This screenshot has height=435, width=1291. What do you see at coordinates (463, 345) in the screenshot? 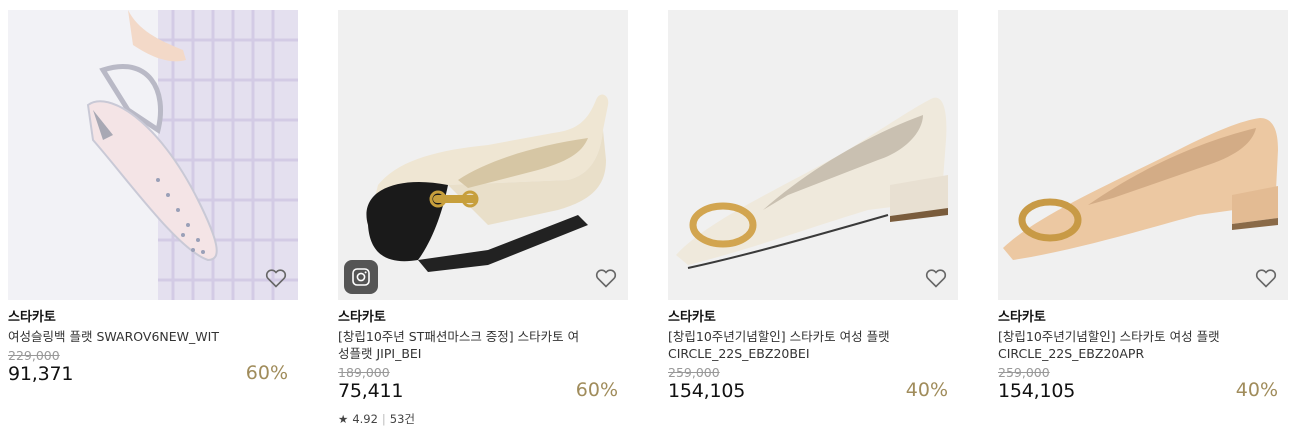
I see `product-name: [창립10주년 ST패션마스크 증정] 스타카토 여성플랫 JIPI_BEI` at bounding box center [463, 345].